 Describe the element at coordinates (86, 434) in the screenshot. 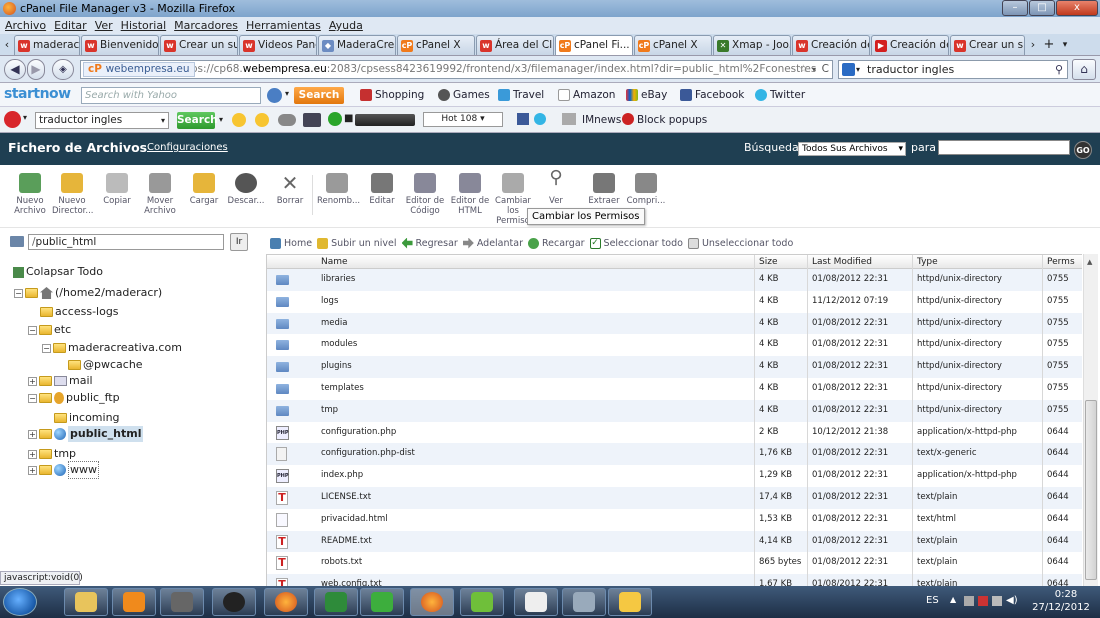

I see `tree-node-public-html: + public_html` at that location.